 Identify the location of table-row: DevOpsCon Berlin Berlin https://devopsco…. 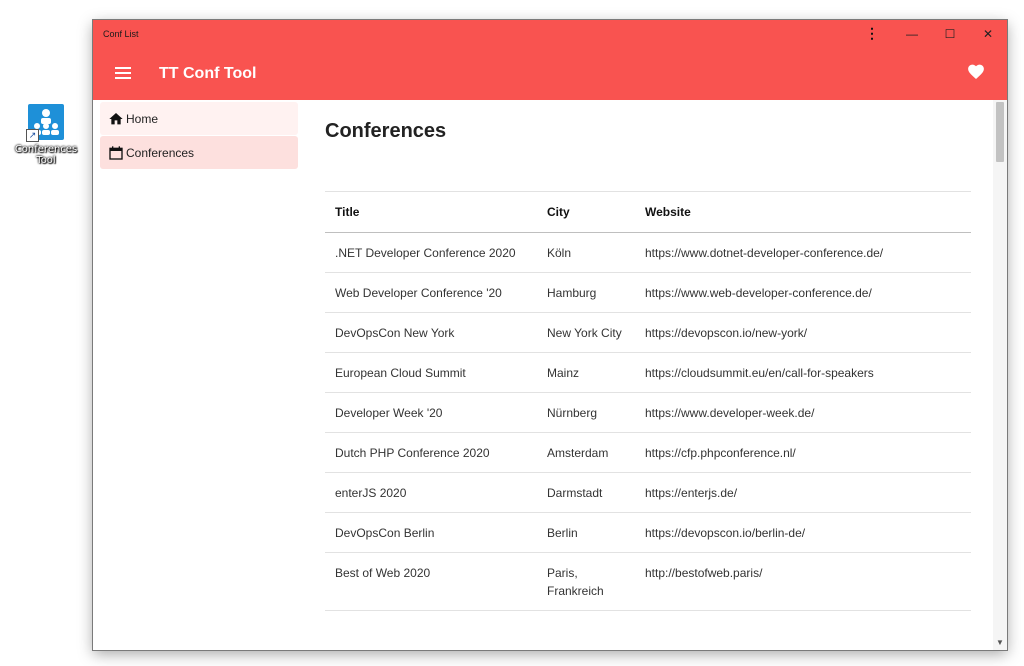
(648, 532).